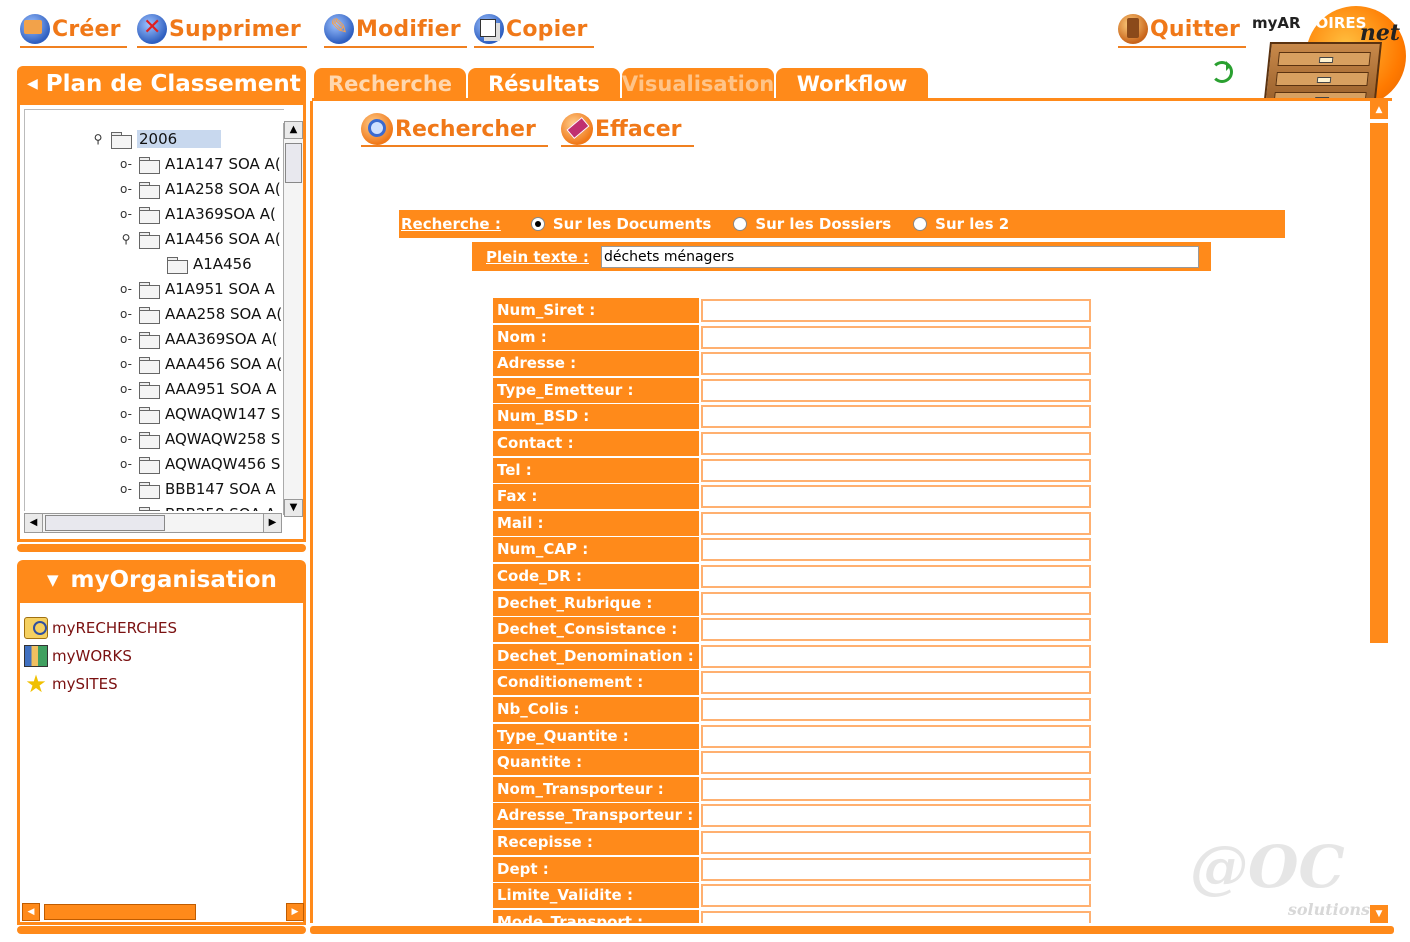 The height and width of the screenshot is (942, 1410). Describe the element at coordinates (100, 628) in the screenshot. I see `org-item-recherches: myRECHERCHES` at that location.